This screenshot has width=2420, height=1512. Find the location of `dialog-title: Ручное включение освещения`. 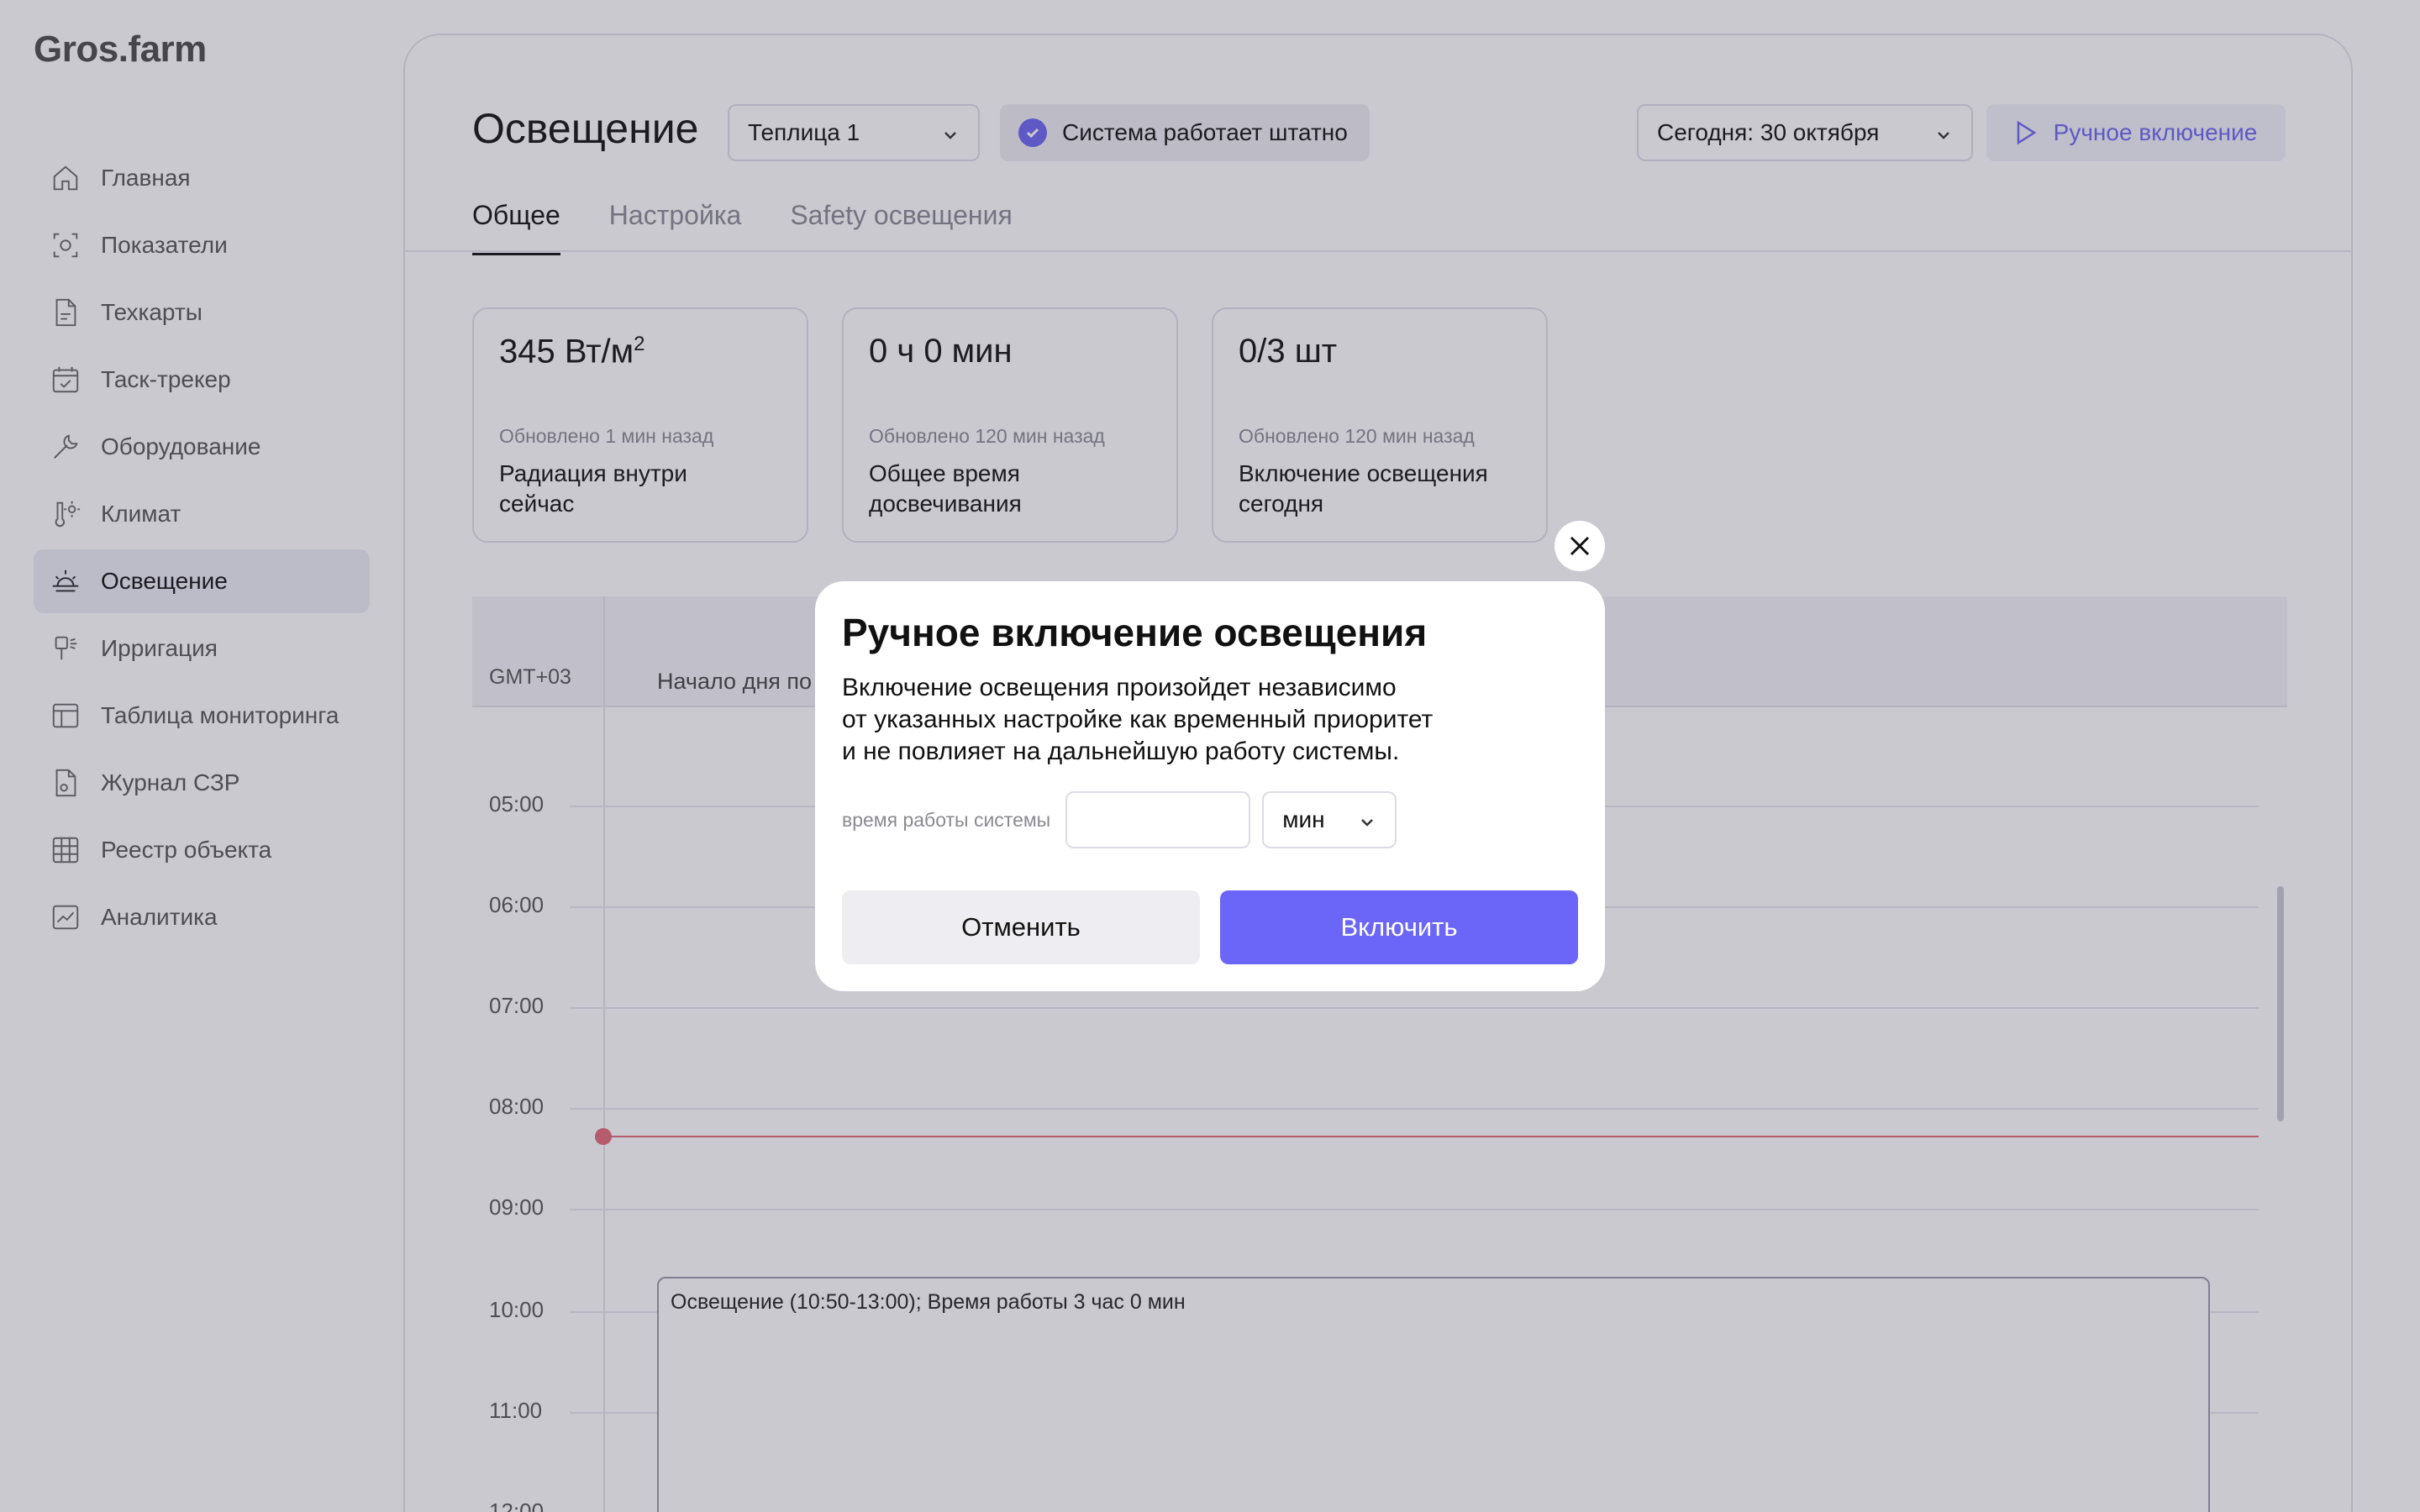

dialog-title: Ручное включение освещения is located at coordinates (1135, 632).